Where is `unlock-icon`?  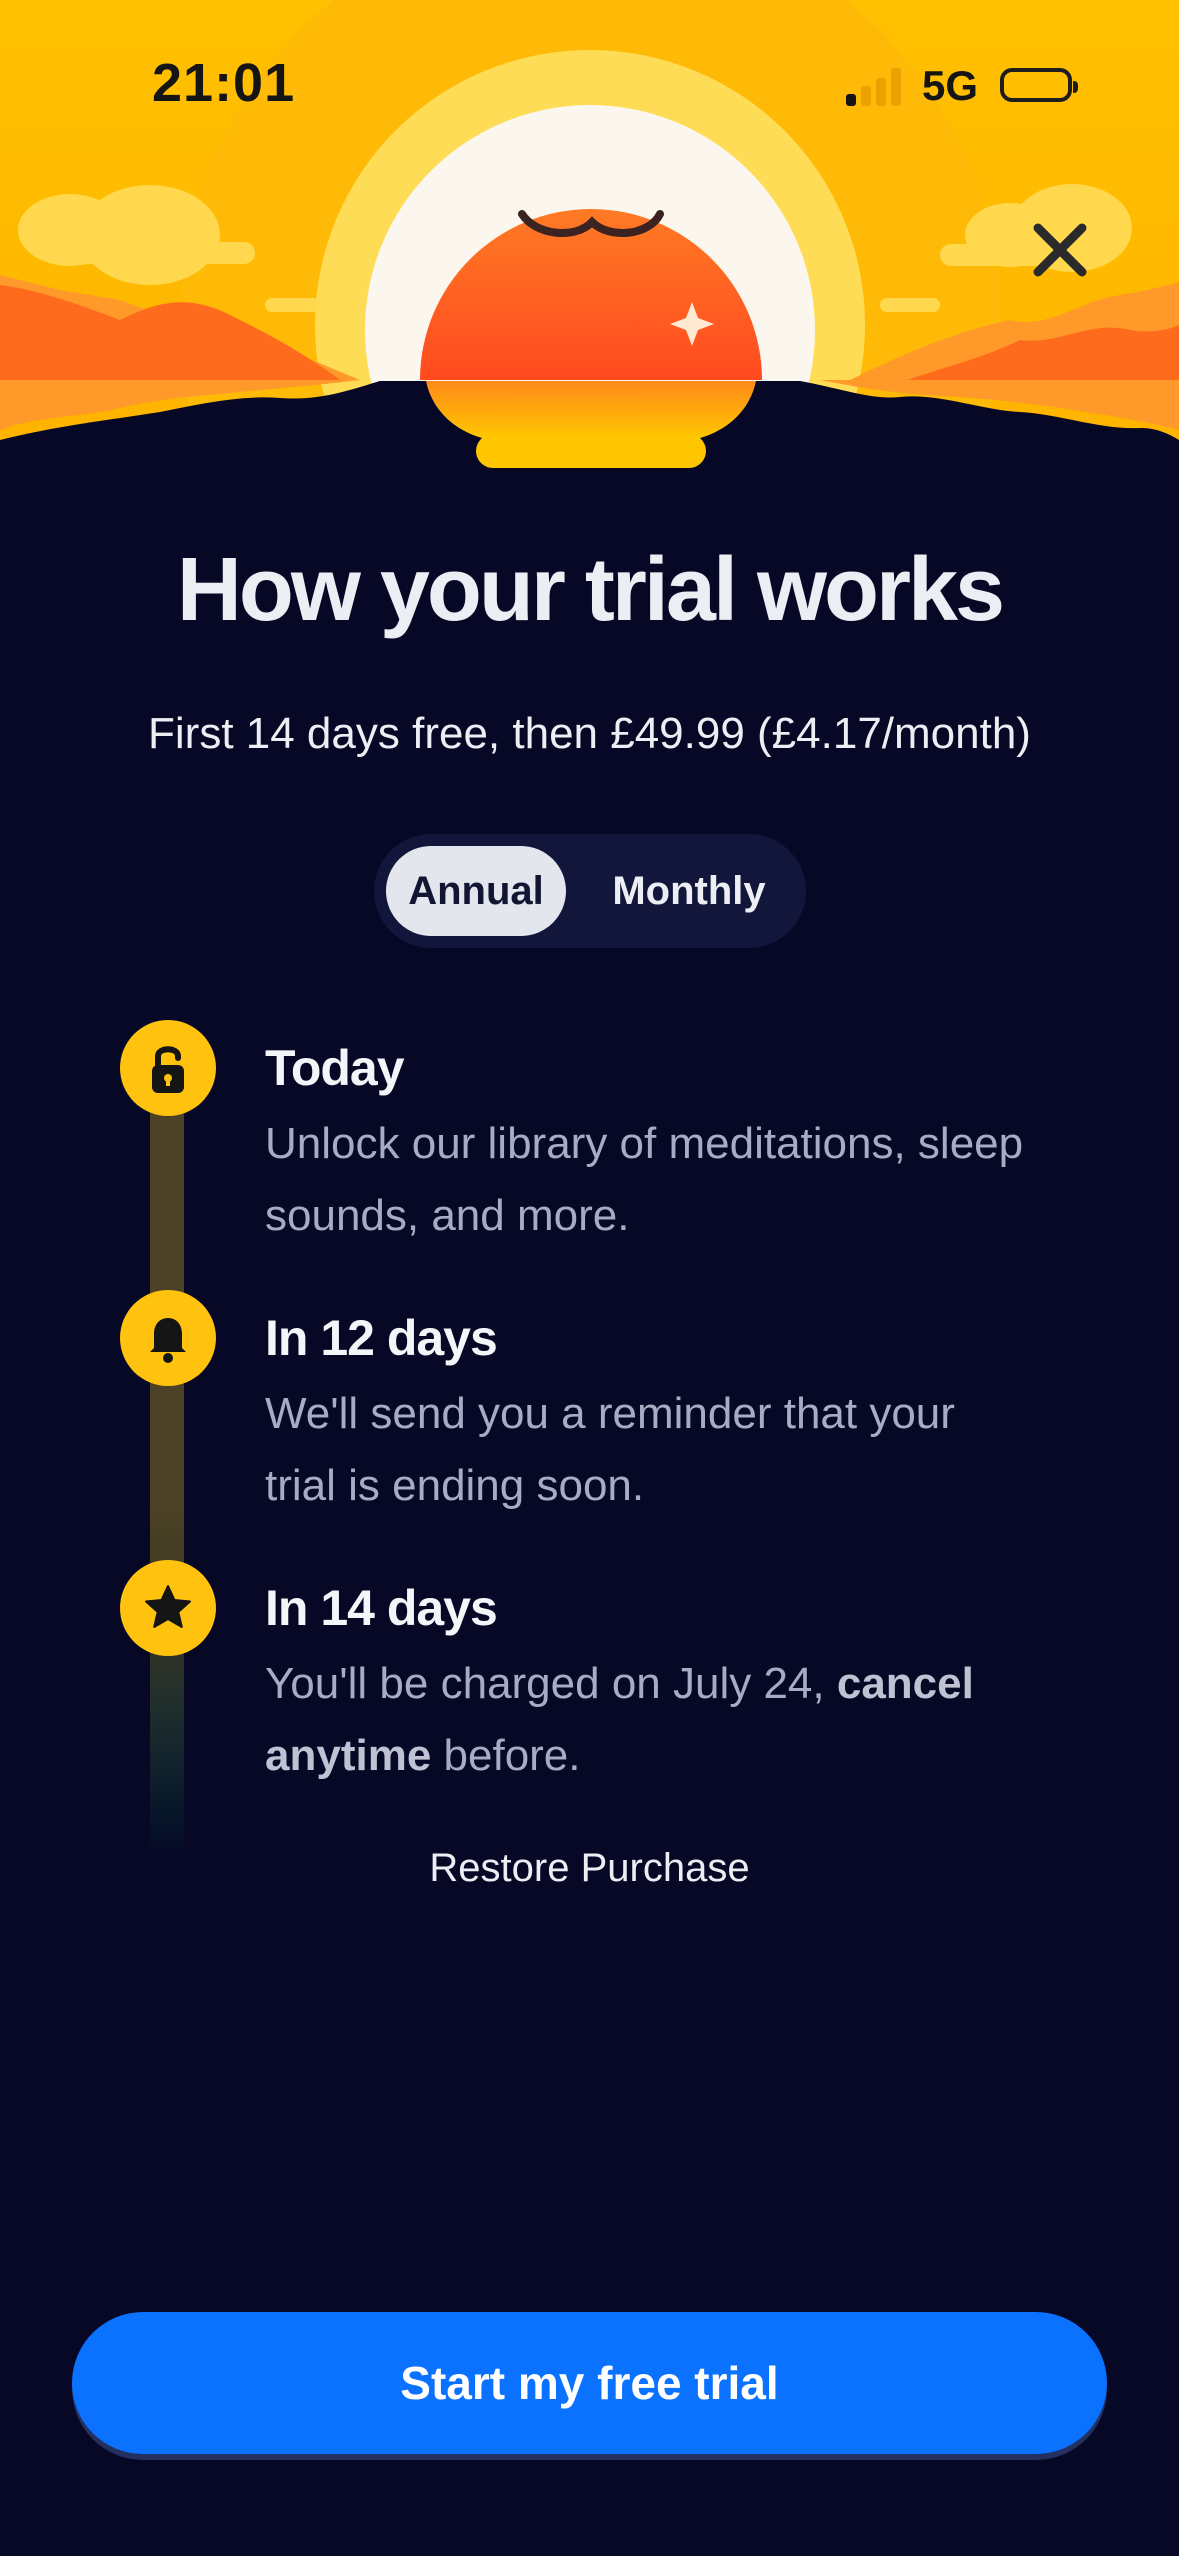
unlock-icon is located at coordinates (168, 1068).